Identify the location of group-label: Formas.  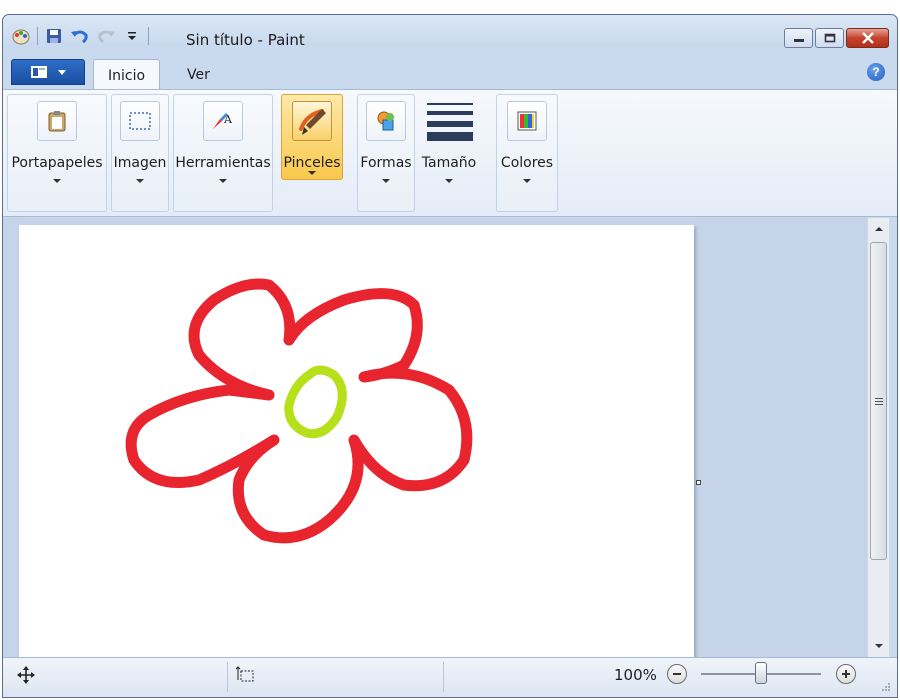
(386, 163).